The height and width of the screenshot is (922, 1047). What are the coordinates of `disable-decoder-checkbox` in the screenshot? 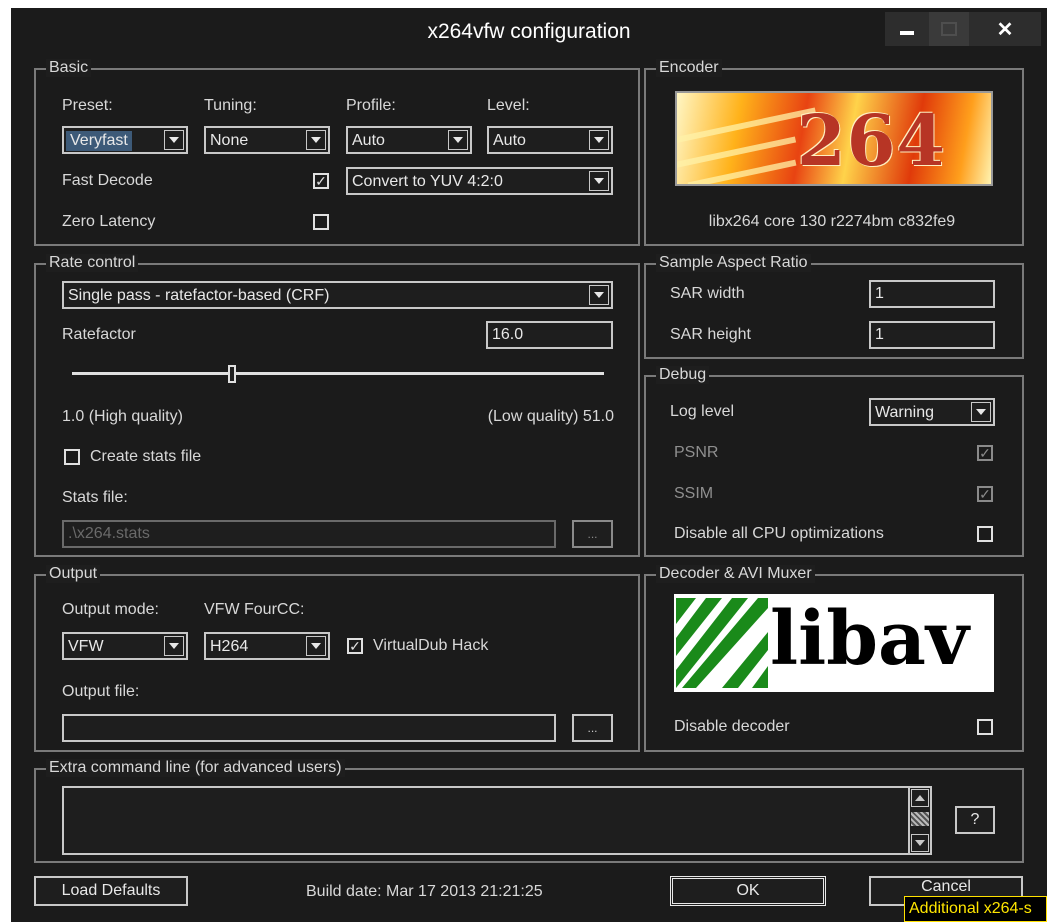 It's located at (985, 727).